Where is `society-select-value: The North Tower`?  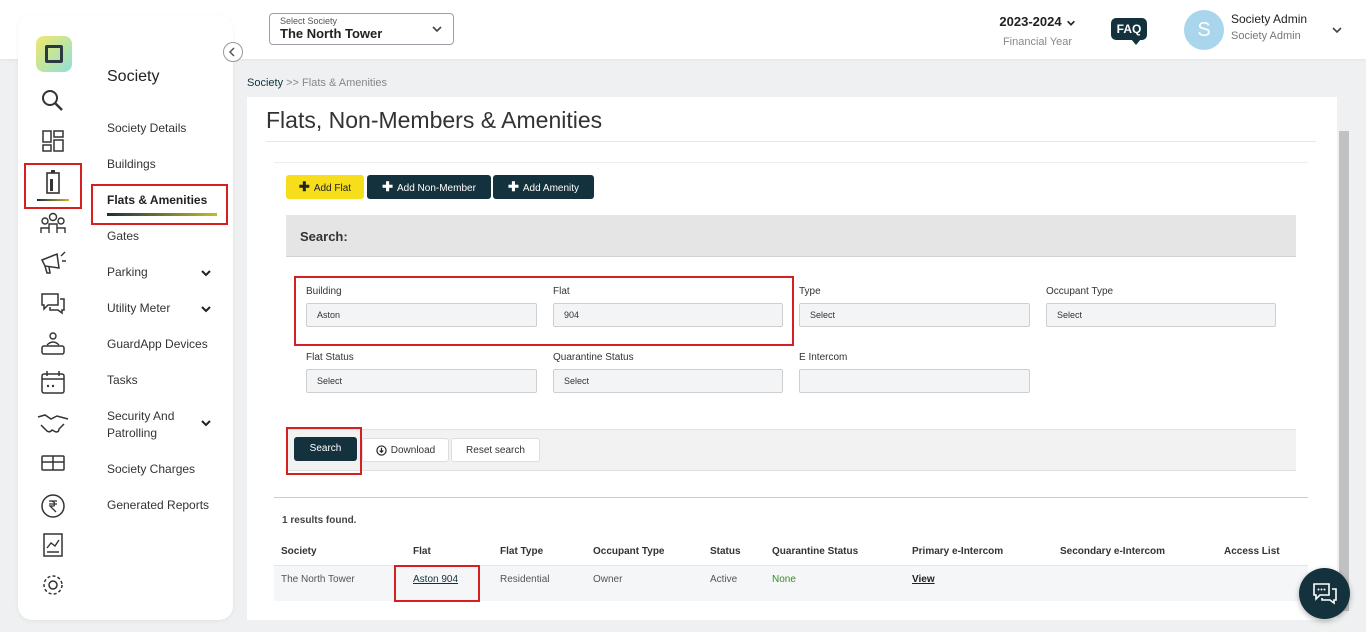
society-select-value: The North Tower is located at coordinates (331, 33).